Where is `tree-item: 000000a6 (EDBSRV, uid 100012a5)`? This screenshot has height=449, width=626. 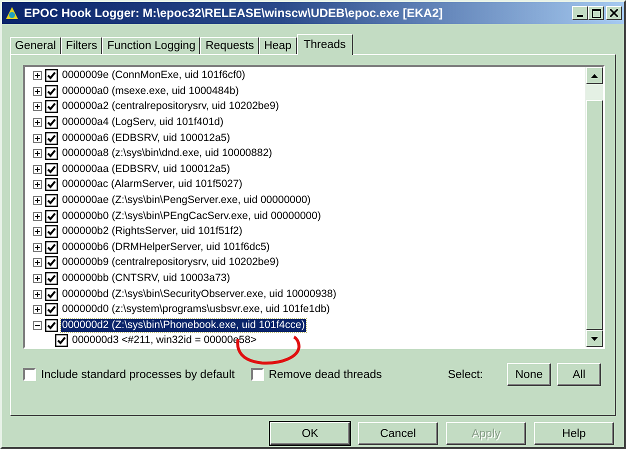
tree-item: 000000a6 (EDBSRV, uid 100012a5) is located at coordinates (146, 138).